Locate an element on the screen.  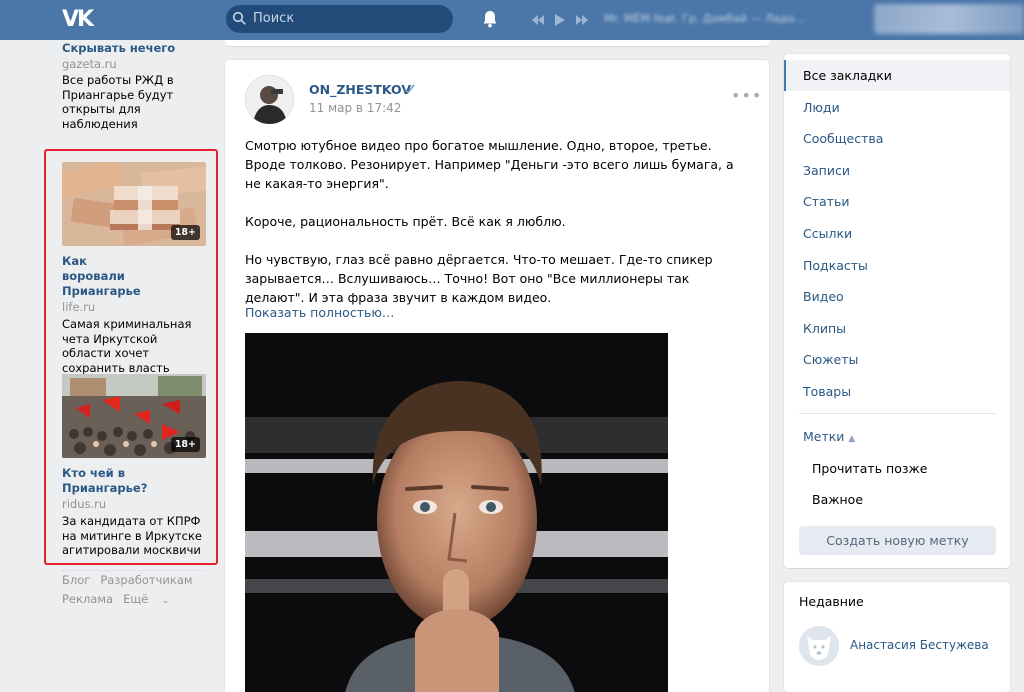
divider is located at coordinates (897, 413).